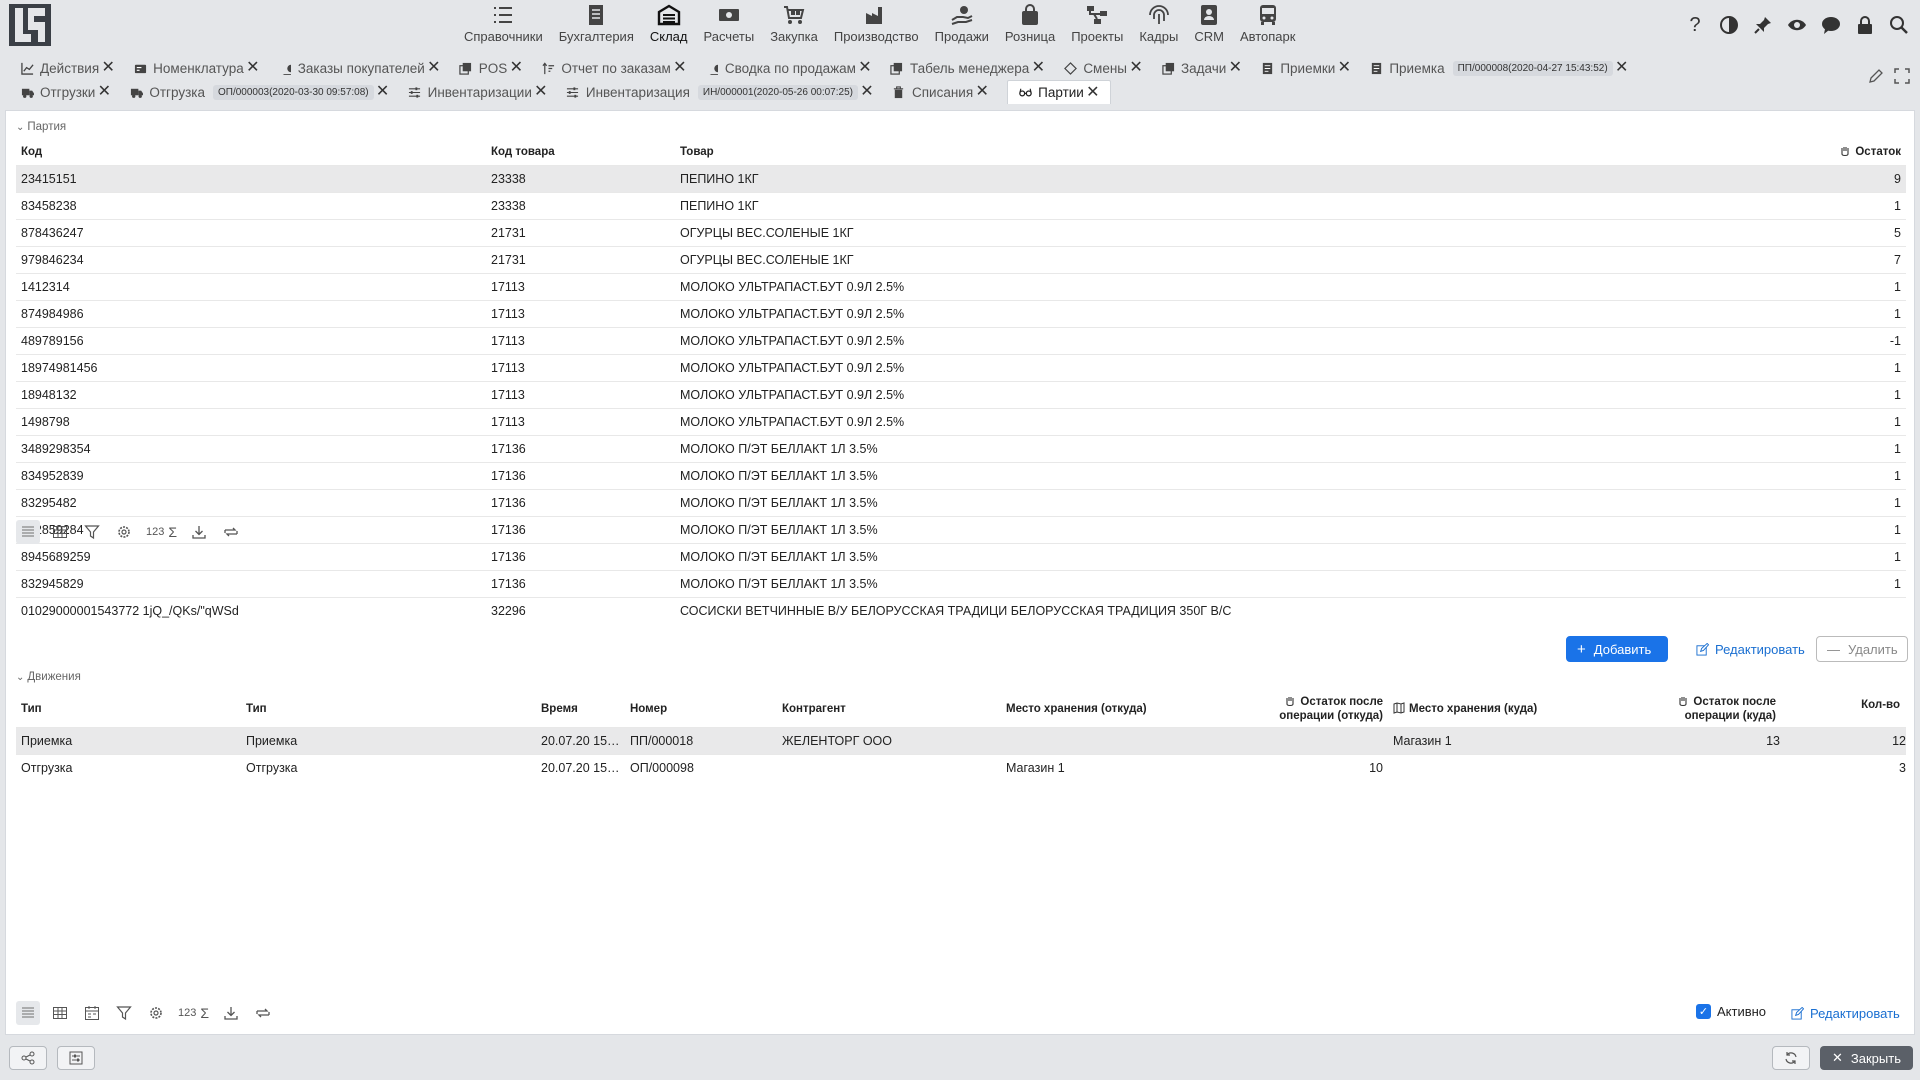 The height and width of the screenshot is (1080, 1920). I want to click on batch-section-header: ⌄ Партия, so click(41, 127).